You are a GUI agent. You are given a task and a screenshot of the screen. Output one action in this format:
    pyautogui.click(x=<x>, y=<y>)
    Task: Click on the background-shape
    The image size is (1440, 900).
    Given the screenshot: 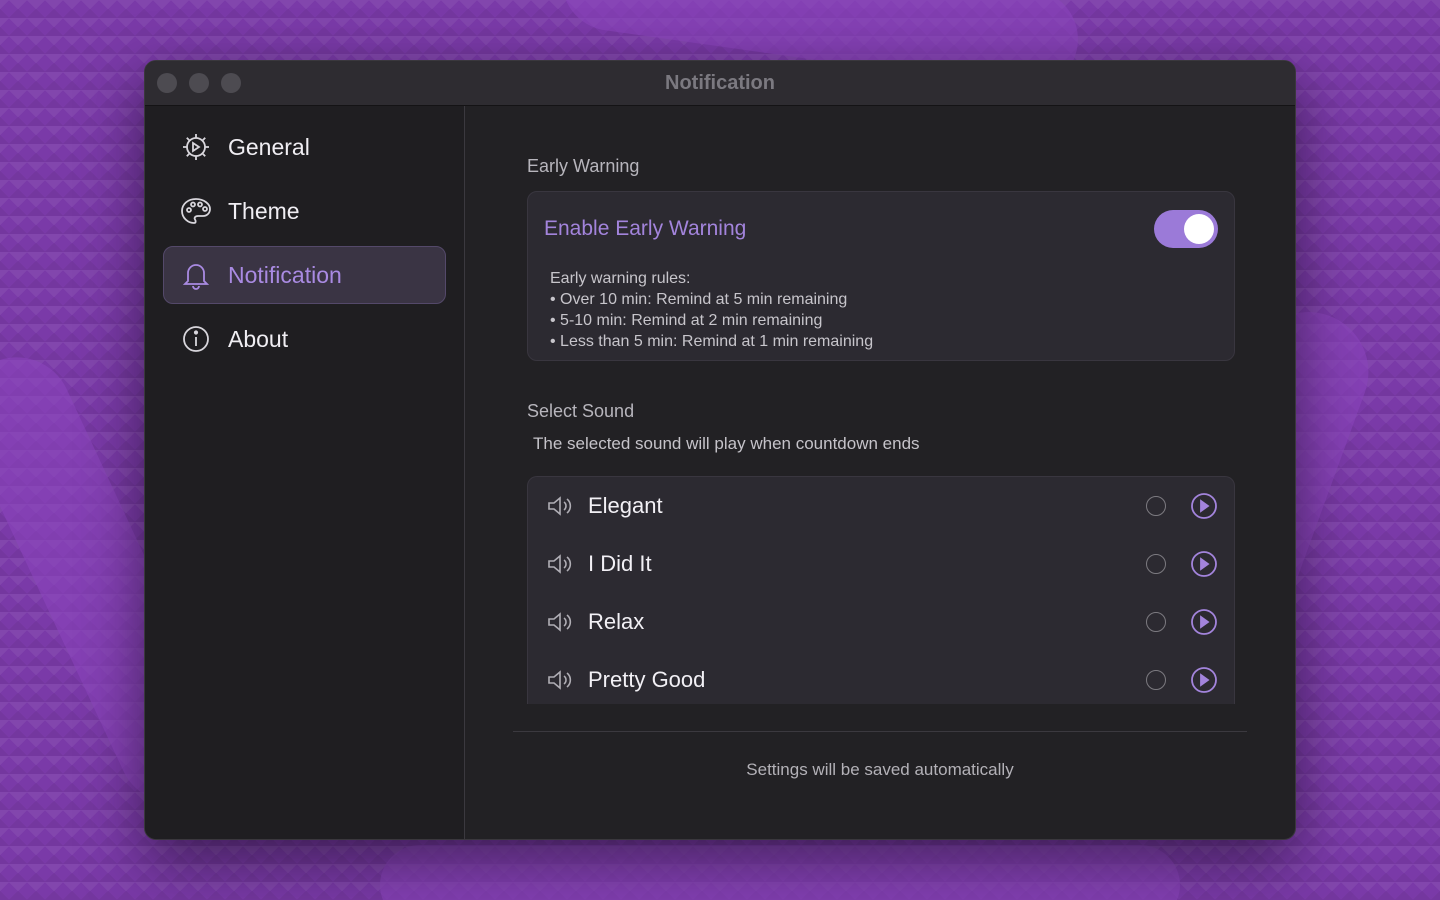 What is the action you would take?
    pyautogui.click(x=780, y=872)
    